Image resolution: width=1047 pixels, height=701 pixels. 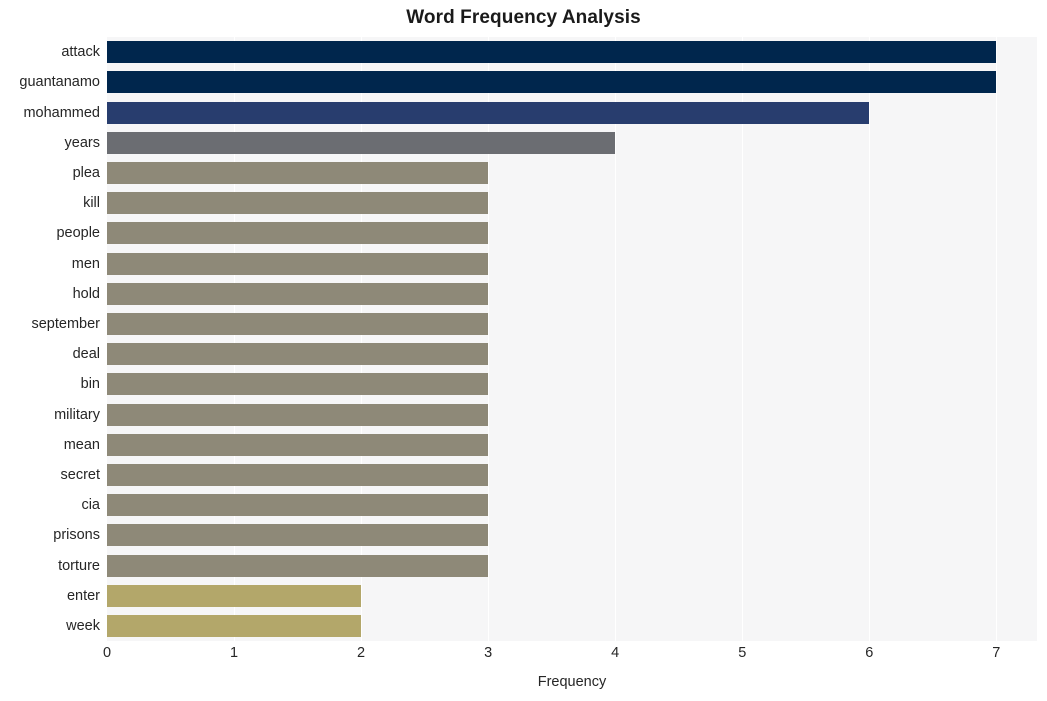 What do you see at coordinates (298, 565) in the screenshot?
I see `bar-torture` at bounding box center [298, 565].